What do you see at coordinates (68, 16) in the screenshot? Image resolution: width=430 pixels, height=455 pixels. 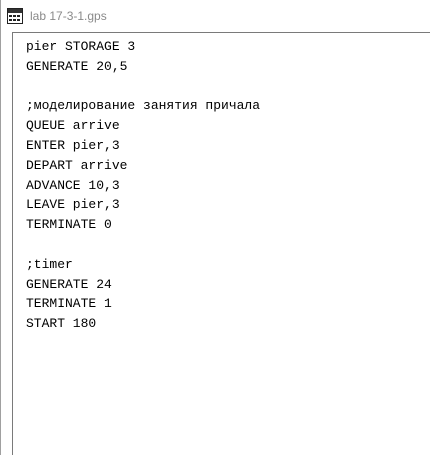 I see `window-title: lab 17-3-1.gps` at bounding box center [68, 16].